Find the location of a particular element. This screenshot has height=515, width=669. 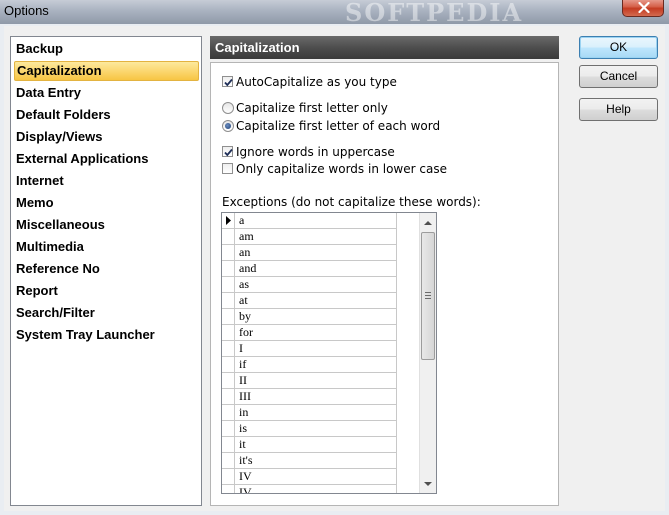

sidebar-item-internet: Internet is located at coordinates (106, 181).